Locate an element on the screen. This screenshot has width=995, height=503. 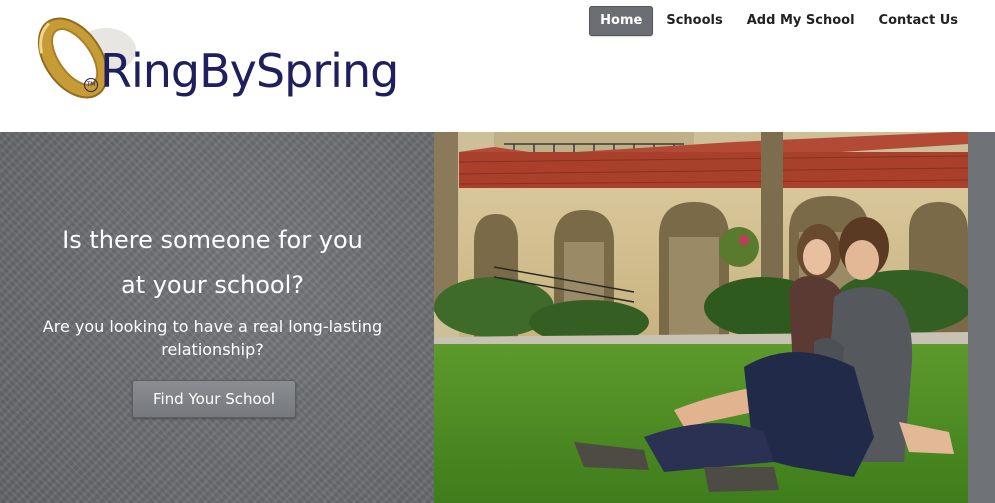
site-logo: TM RingBySpring is located at coordinates (228, 61).